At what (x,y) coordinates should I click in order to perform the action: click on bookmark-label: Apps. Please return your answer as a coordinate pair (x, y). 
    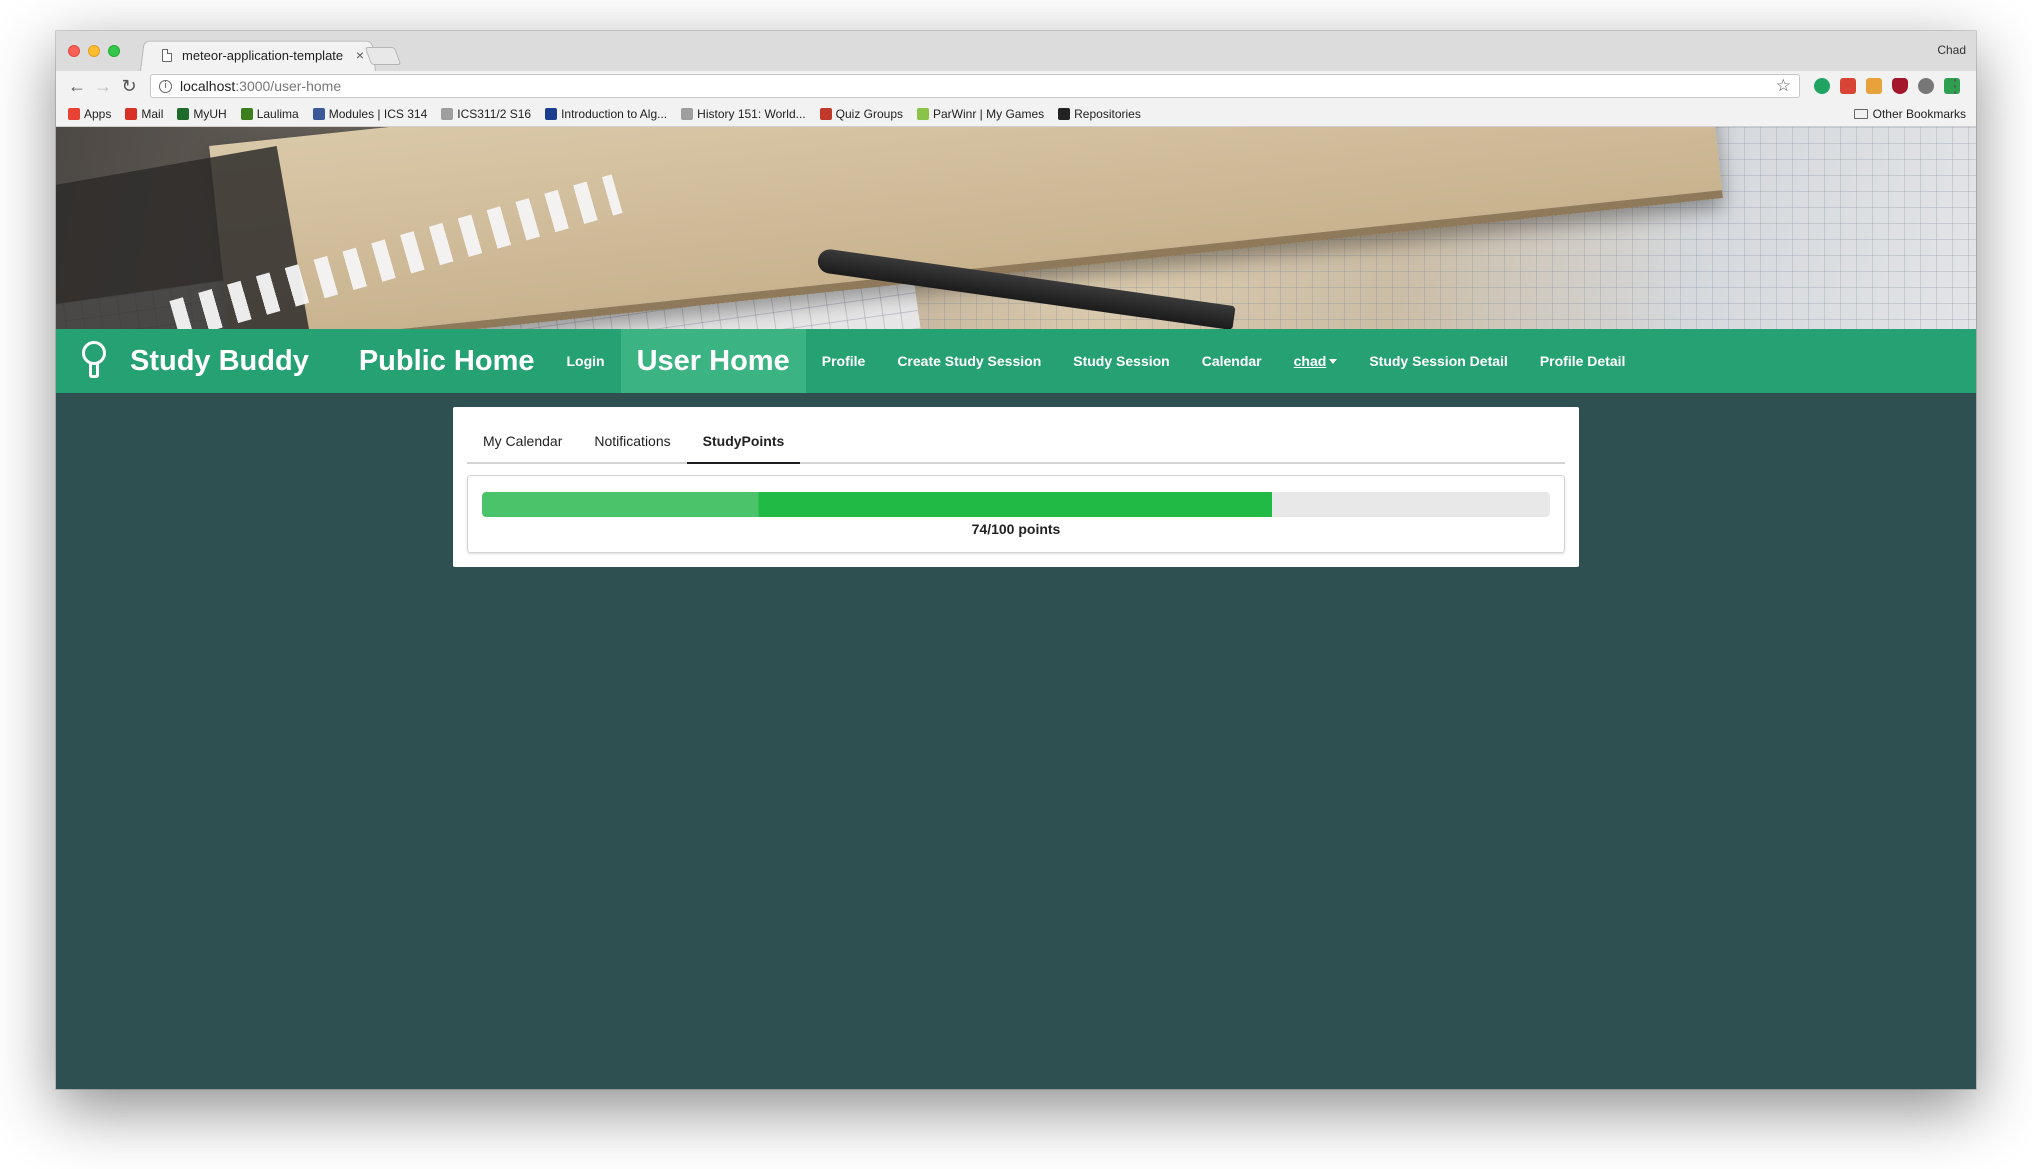
    Looking at the image, I should click on (98, 113).